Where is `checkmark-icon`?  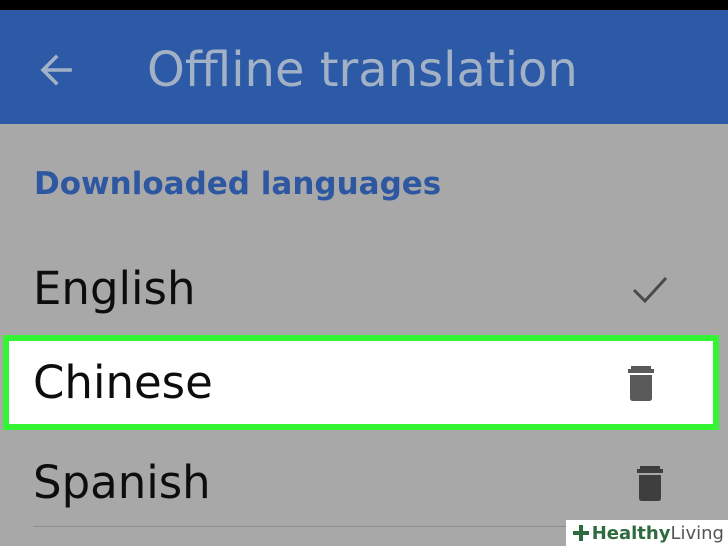
checkmark-icon is located at coordinates (650, 289).